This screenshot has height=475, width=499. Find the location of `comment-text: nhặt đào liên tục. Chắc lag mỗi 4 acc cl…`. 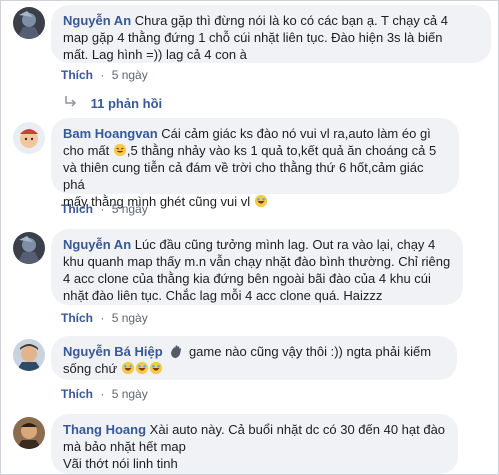

comment-text: nhặt đào liên tục. Chắc lag mỗi 4 acc cl… is located at coordinates (223, 295).